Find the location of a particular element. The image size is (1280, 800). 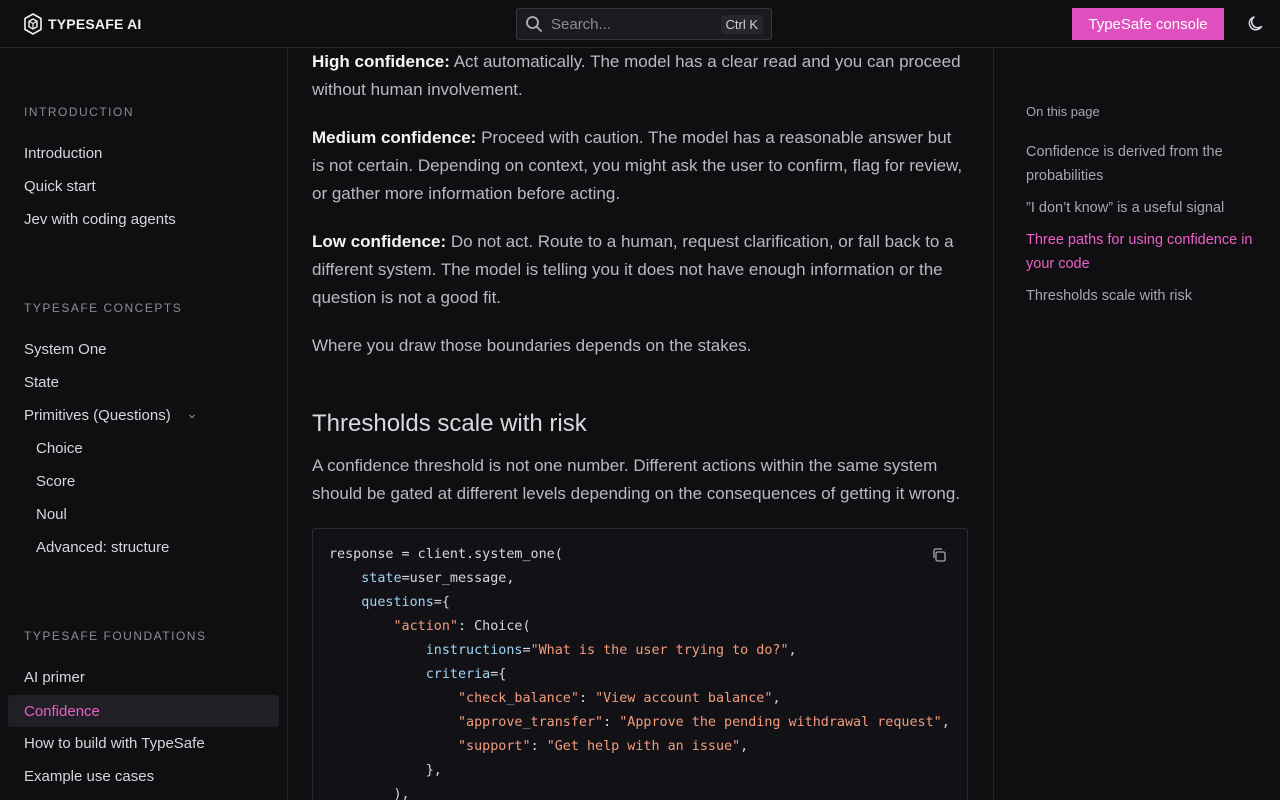

toc-title: On this page is located at coordinates (1063, 111).